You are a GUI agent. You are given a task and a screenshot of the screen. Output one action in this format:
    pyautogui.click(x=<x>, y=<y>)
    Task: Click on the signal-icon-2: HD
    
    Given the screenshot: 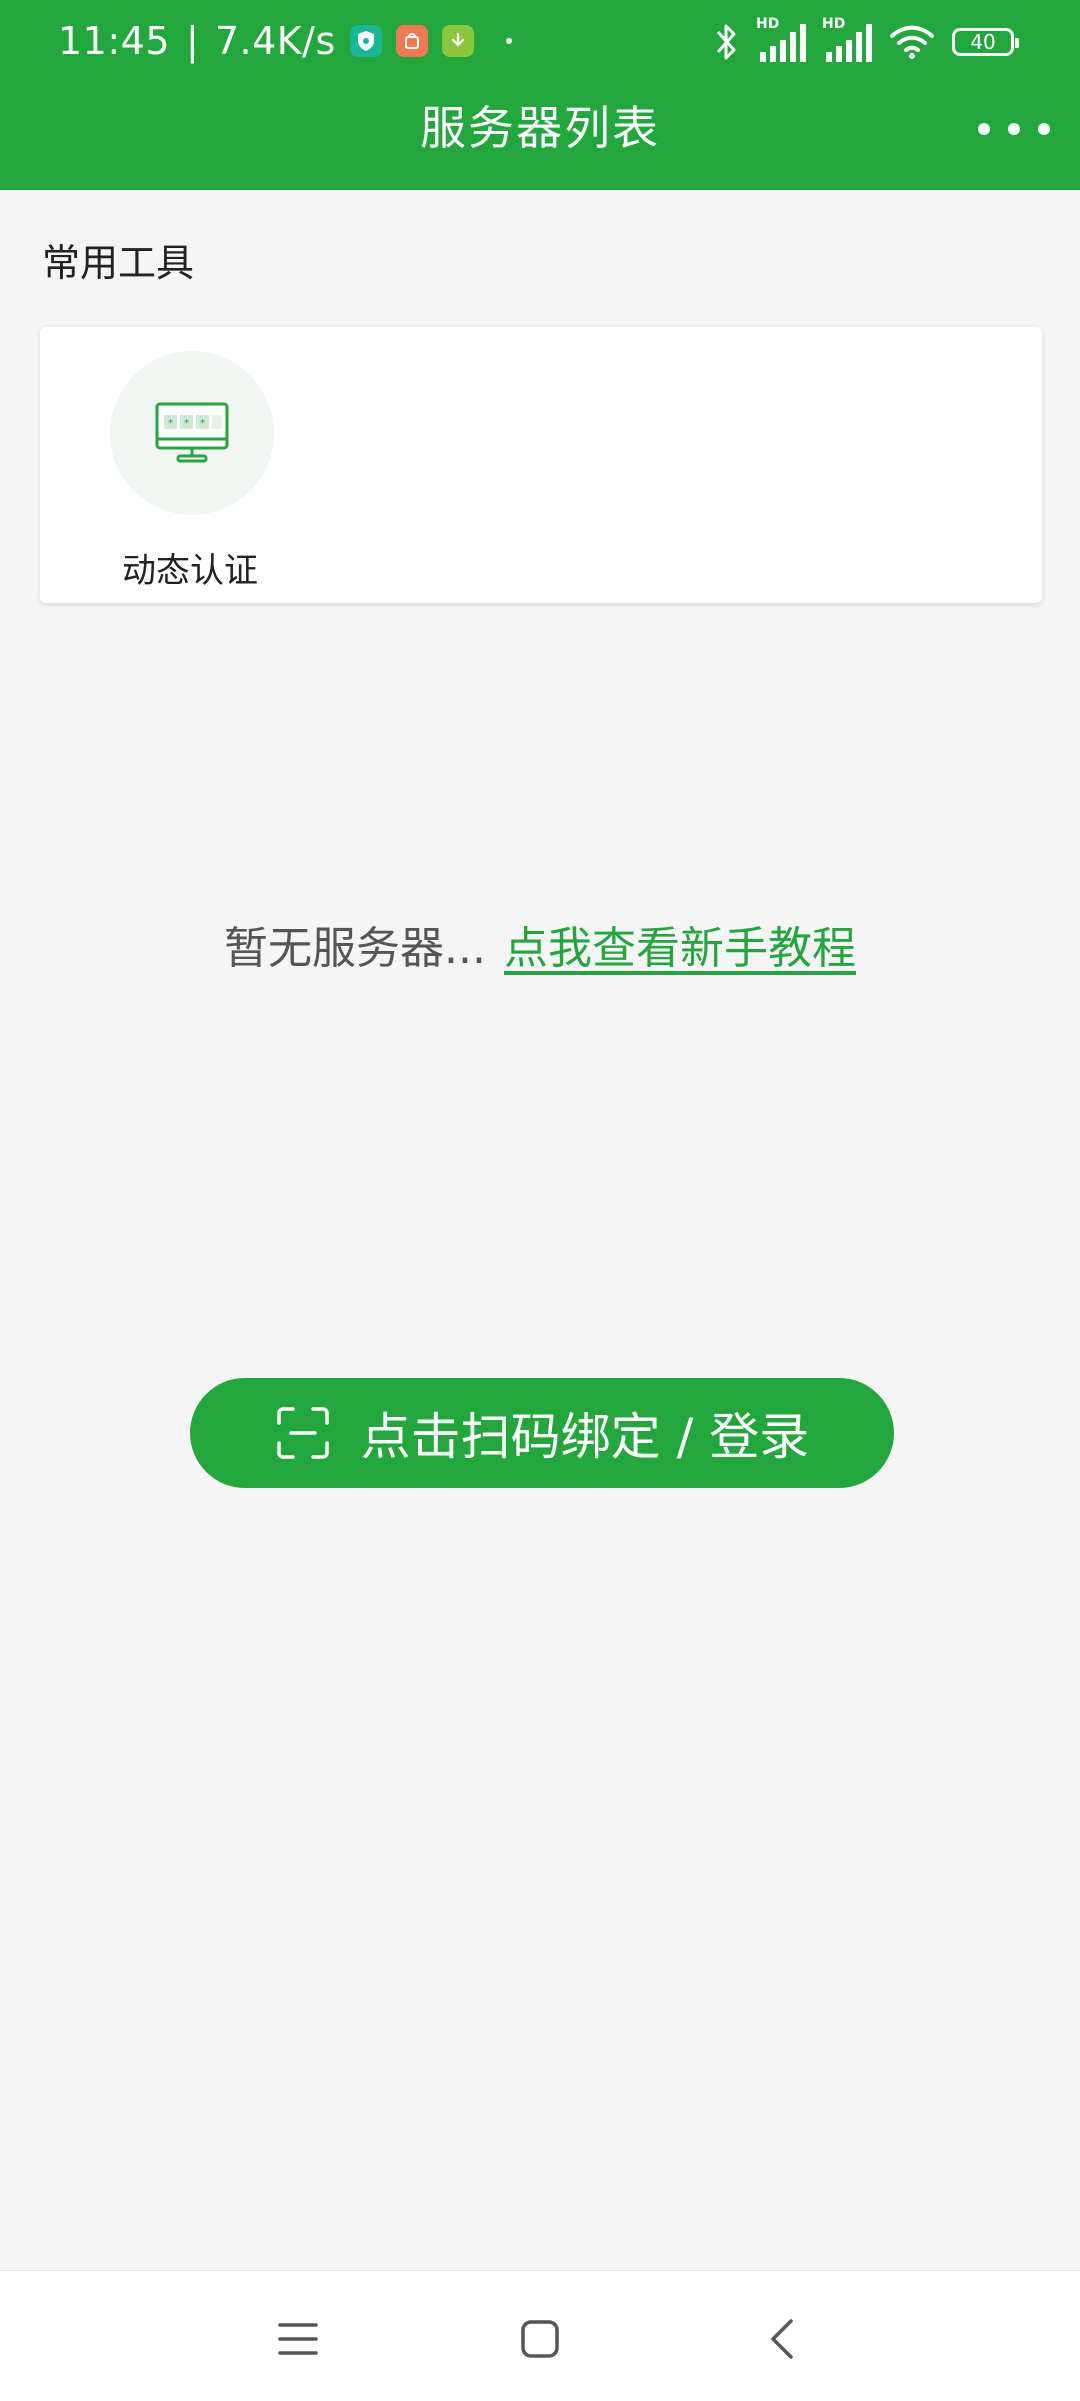 What is the action you would take?
    pyautogui.click(x=847, y=40)
    